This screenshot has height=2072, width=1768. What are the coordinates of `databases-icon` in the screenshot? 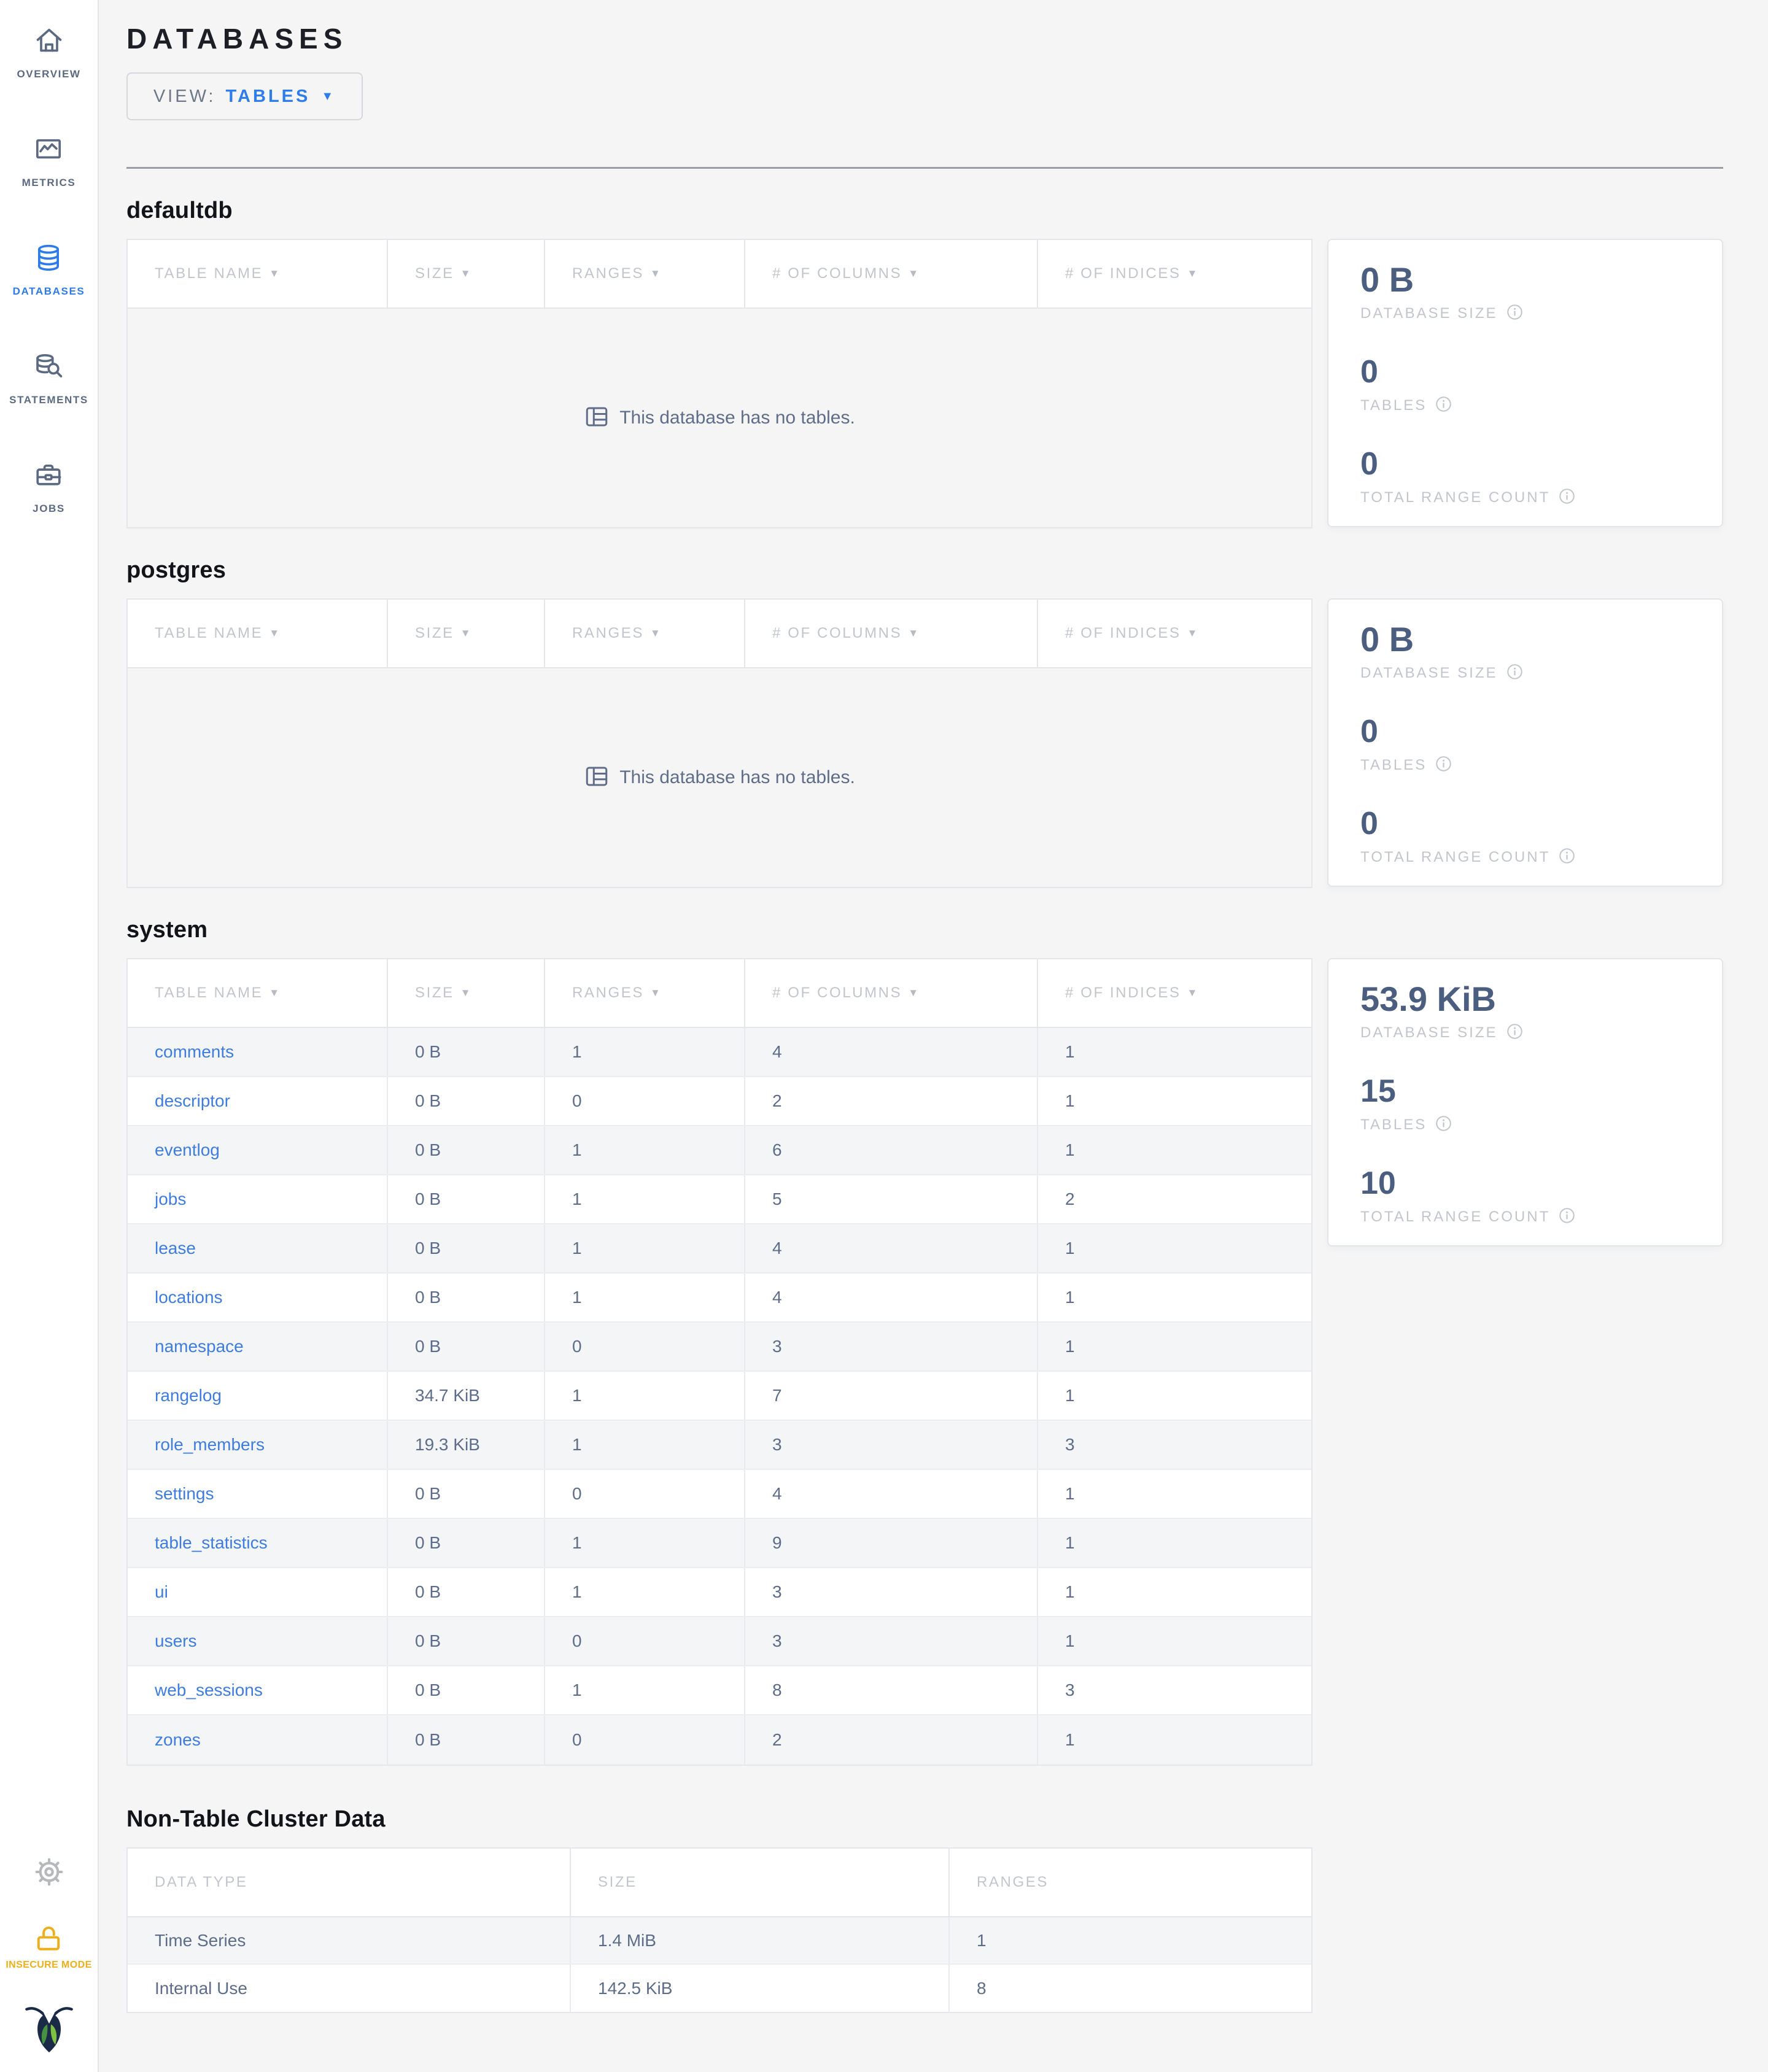 It's located at (49, 259).